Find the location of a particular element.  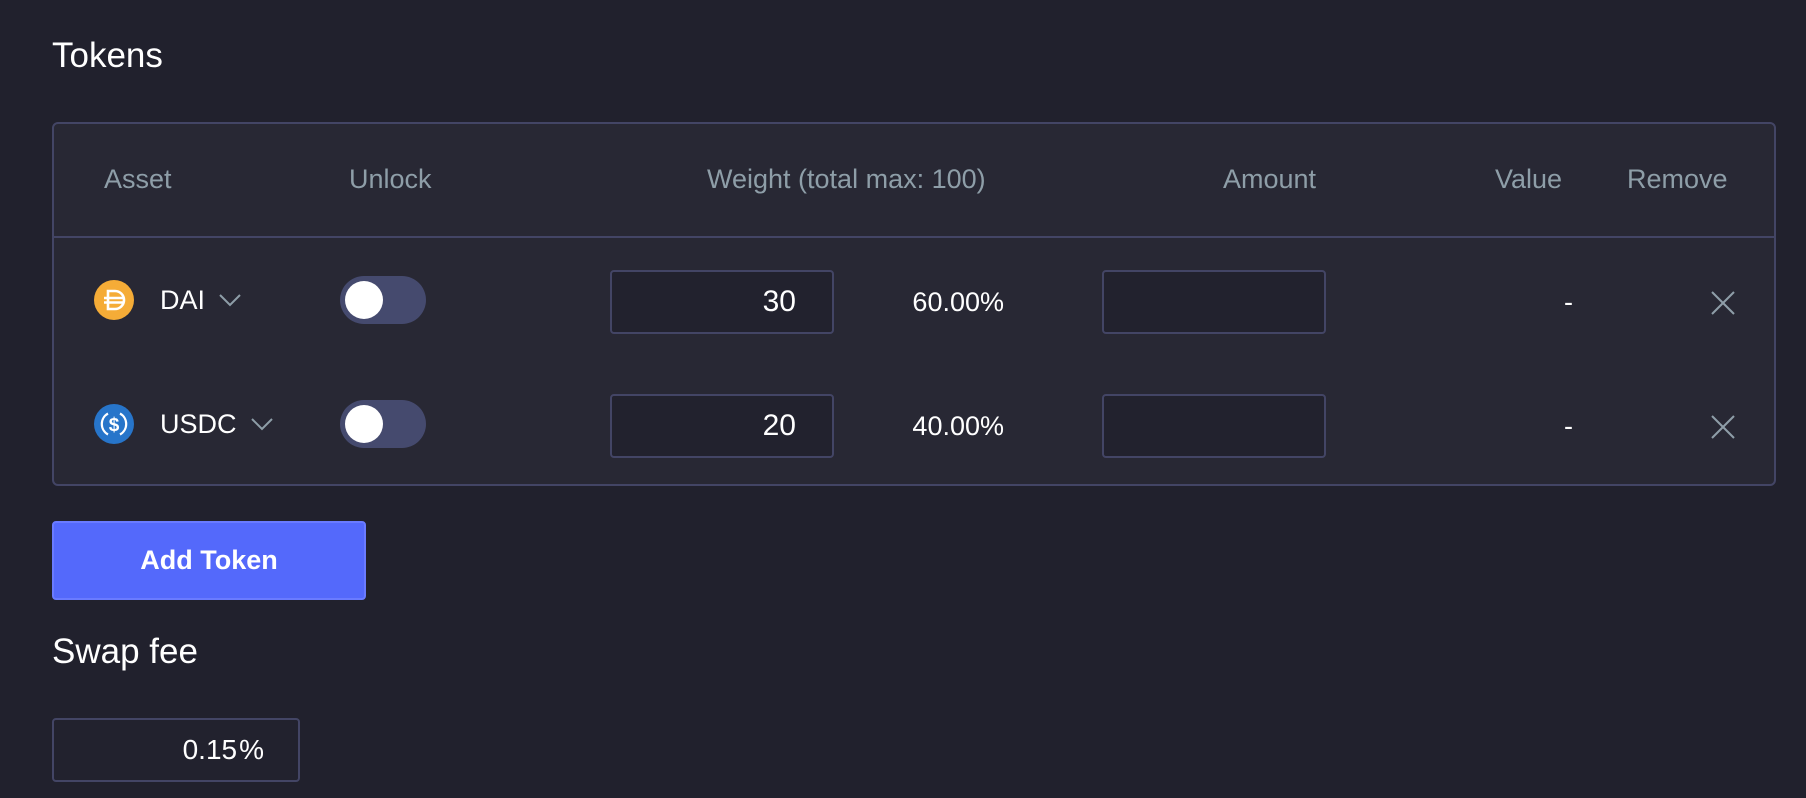

column-header-value: Value is located at coordinates (1529, 179).